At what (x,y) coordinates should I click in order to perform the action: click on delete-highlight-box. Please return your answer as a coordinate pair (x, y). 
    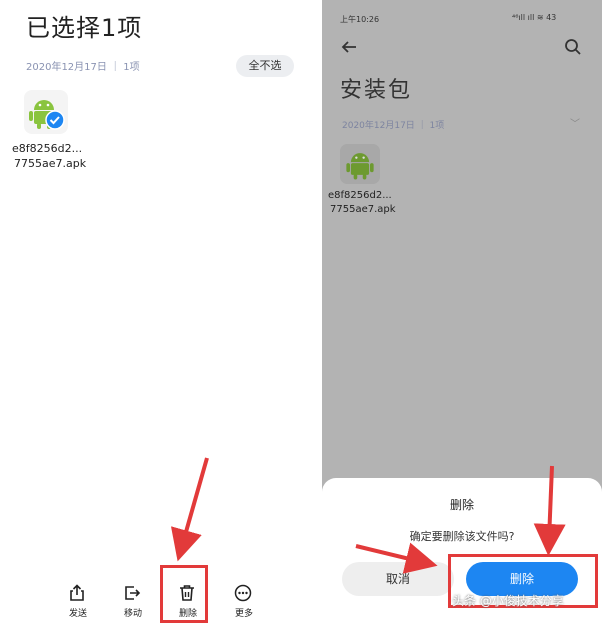
    Looking at the image, I should click on (184, 594).